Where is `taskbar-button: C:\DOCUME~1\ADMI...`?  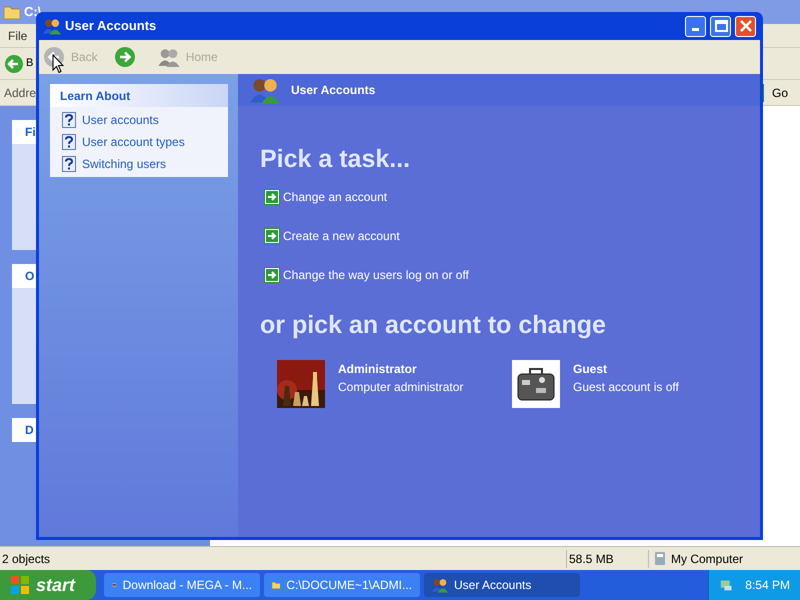
taskbar-button: C:\DOCUME~1\ADMI... is located at coordinates (342, 585).